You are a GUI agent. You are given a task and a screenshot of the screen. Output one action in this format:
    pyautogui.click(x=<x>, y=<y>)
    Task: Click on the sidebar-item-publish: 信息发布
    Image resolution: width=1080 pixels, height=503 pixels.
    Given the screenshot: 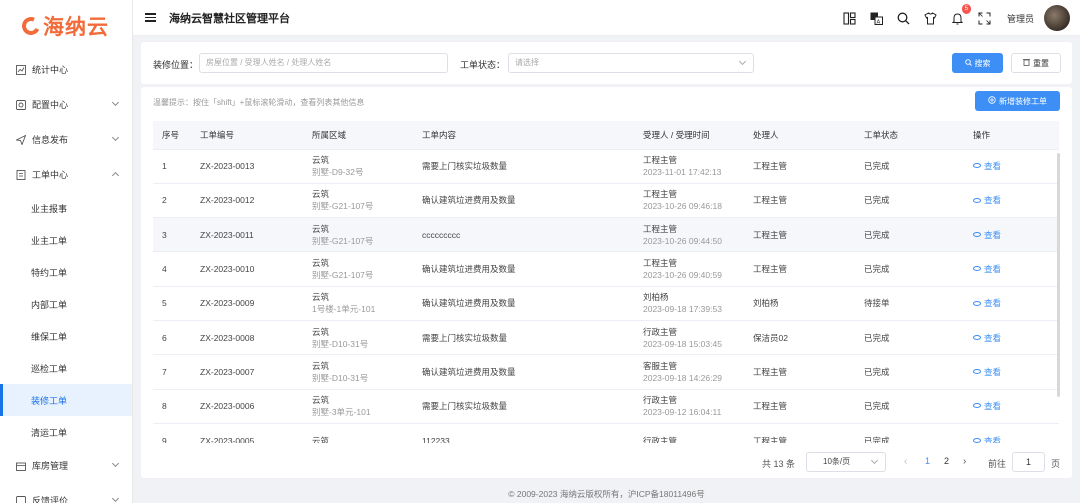 What is the action you would take?
    pyautogui.click(x=66, y=139)
    